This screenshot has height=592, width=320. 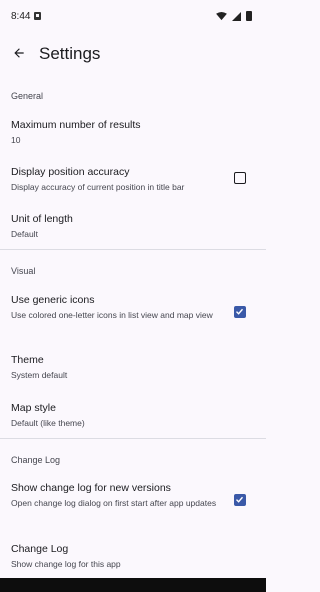 I want to click on pref-title: Display position accuracy, so click(x=70, y=172).